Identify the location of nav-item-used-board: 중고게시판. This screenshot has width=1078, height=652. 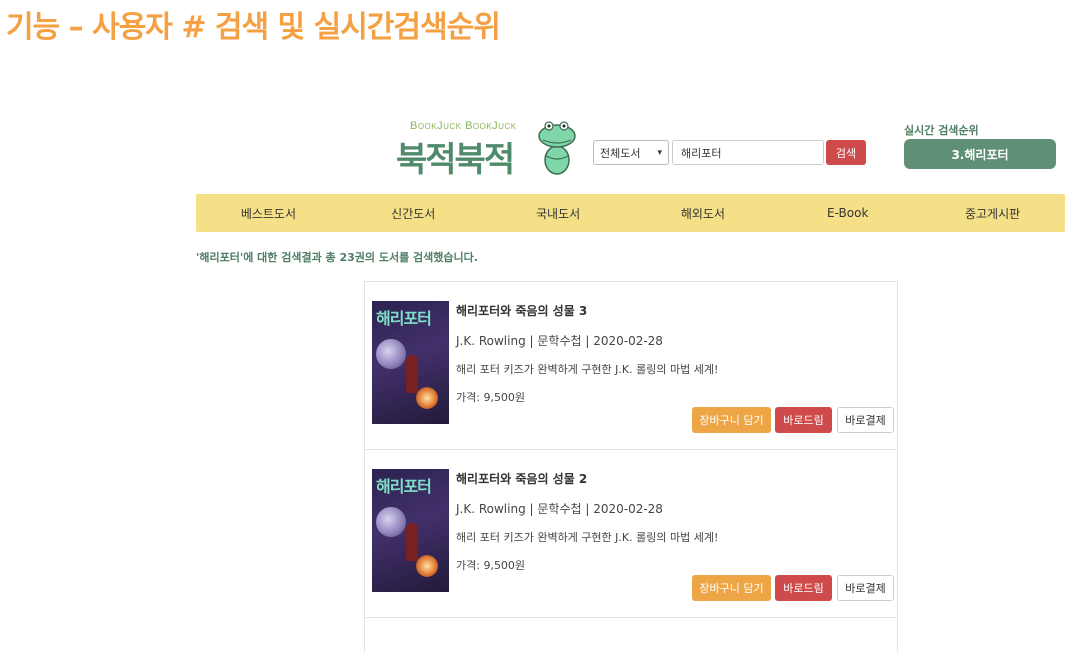
(992, 213).